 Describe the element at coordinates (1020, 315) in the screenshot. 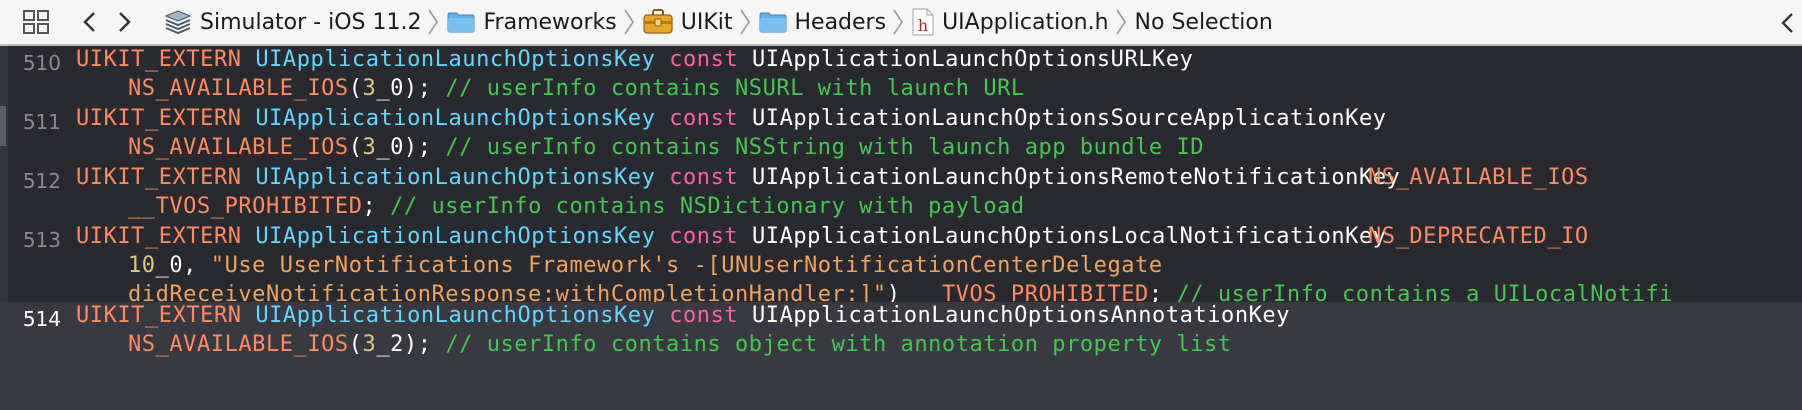

I see `token-identifier: UIApplicationLaunchOptionsAnnotationKey` at that location.